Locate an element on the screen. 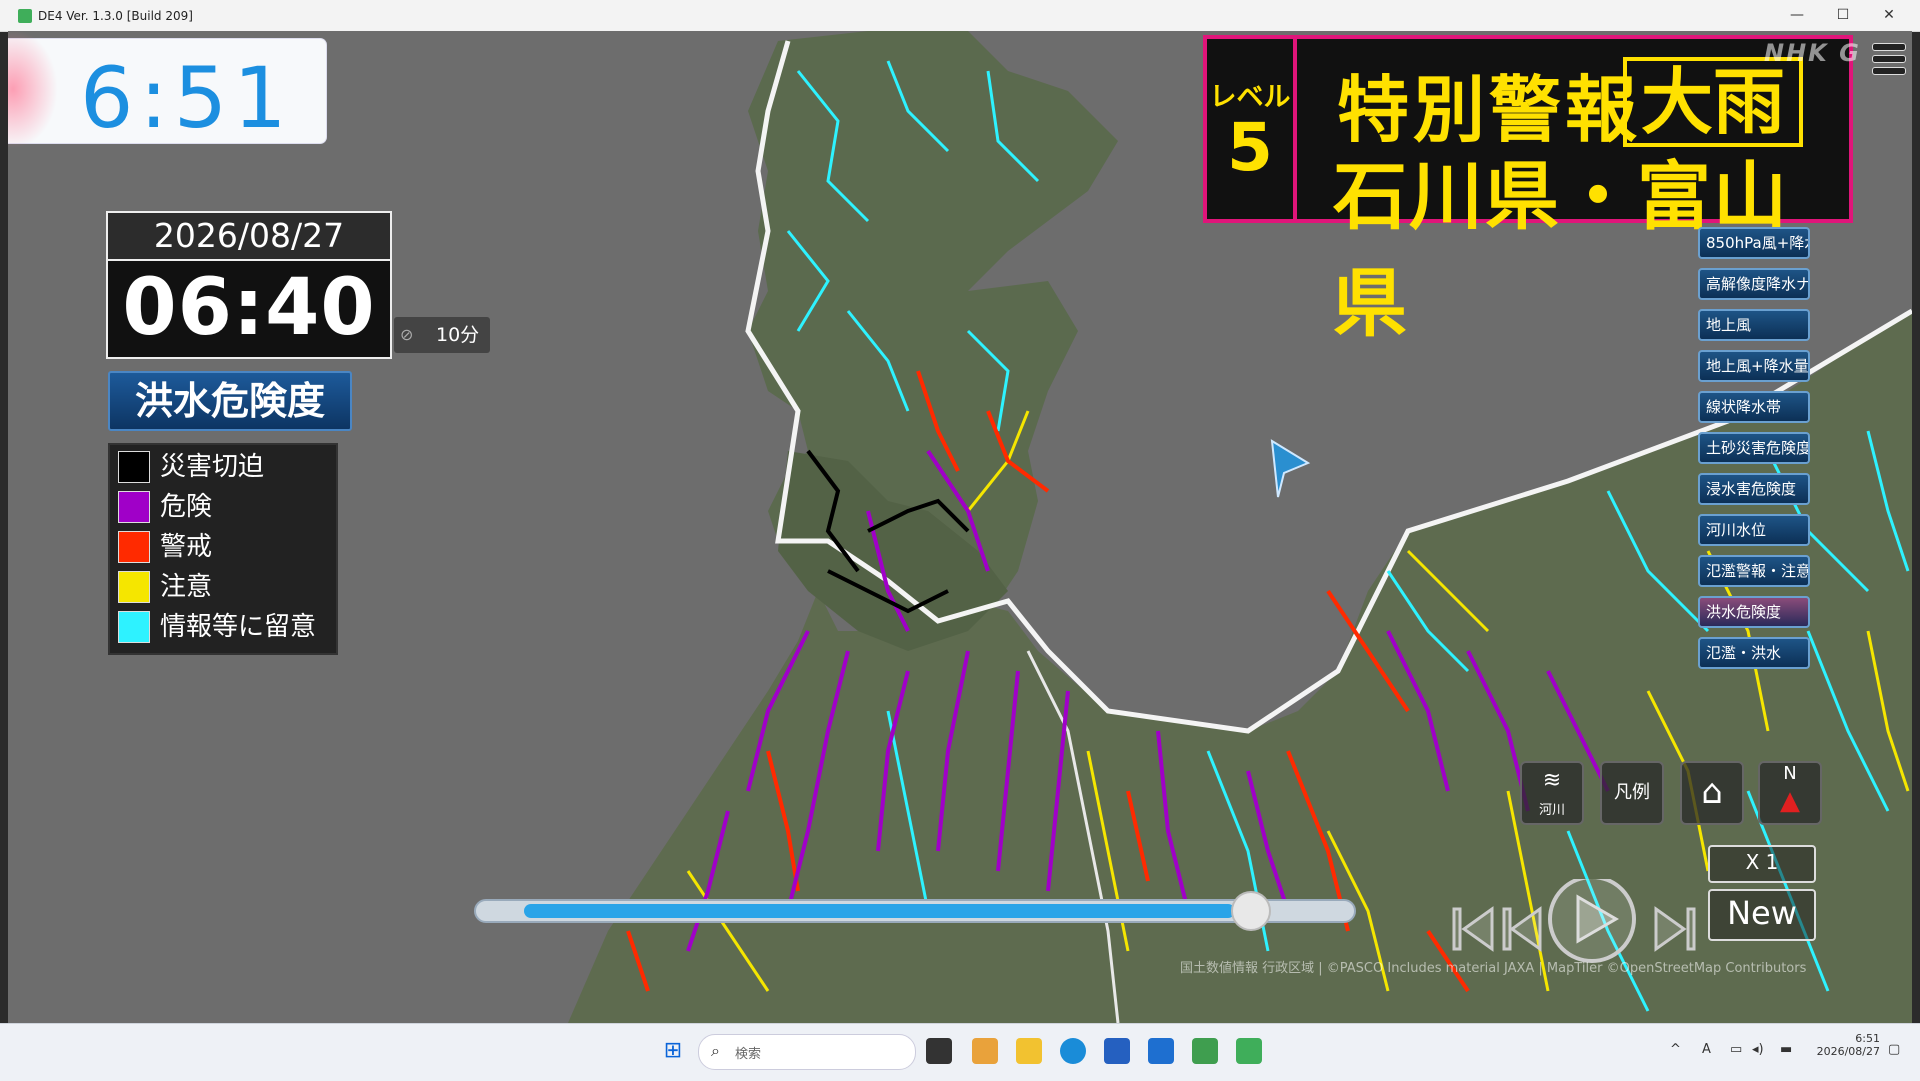  folder-icon is located at coordinates (1029, 1051).